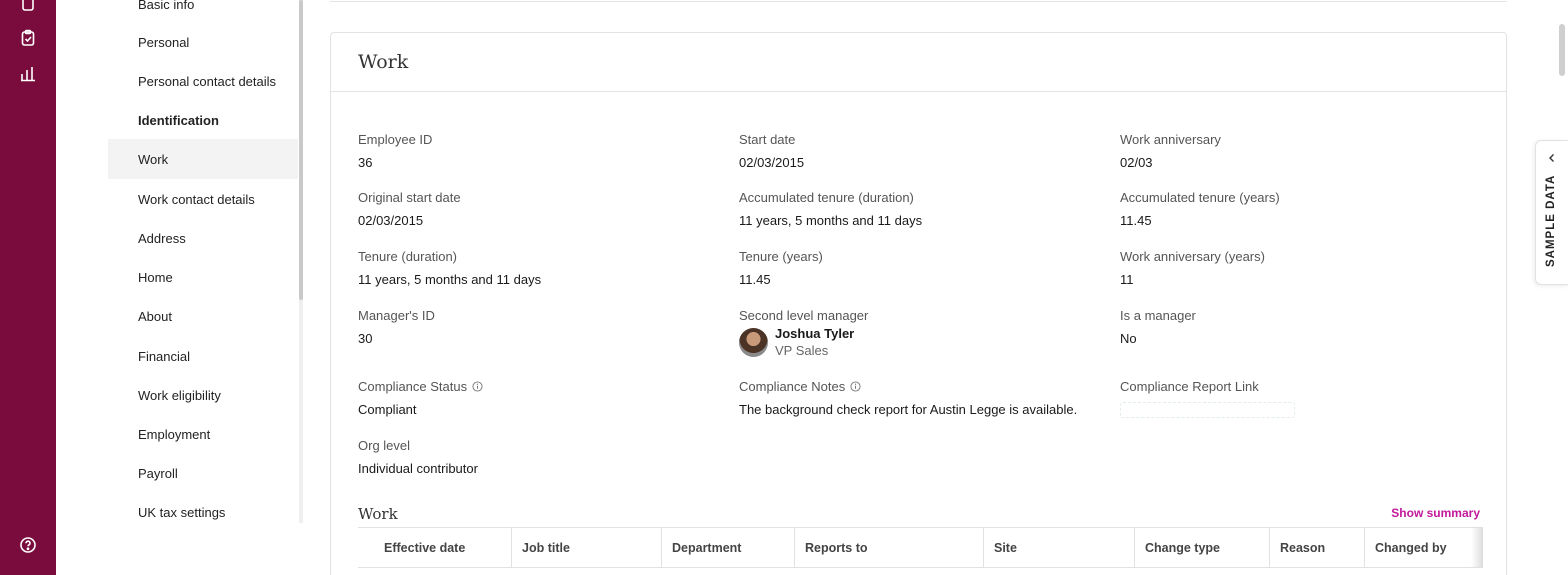 This screenshot has height=575, width=1568. What do you see at coordinates (203, 356) in the screenshot?
I see `nav-item-financial: Financial` at bounding box center [203, 356].